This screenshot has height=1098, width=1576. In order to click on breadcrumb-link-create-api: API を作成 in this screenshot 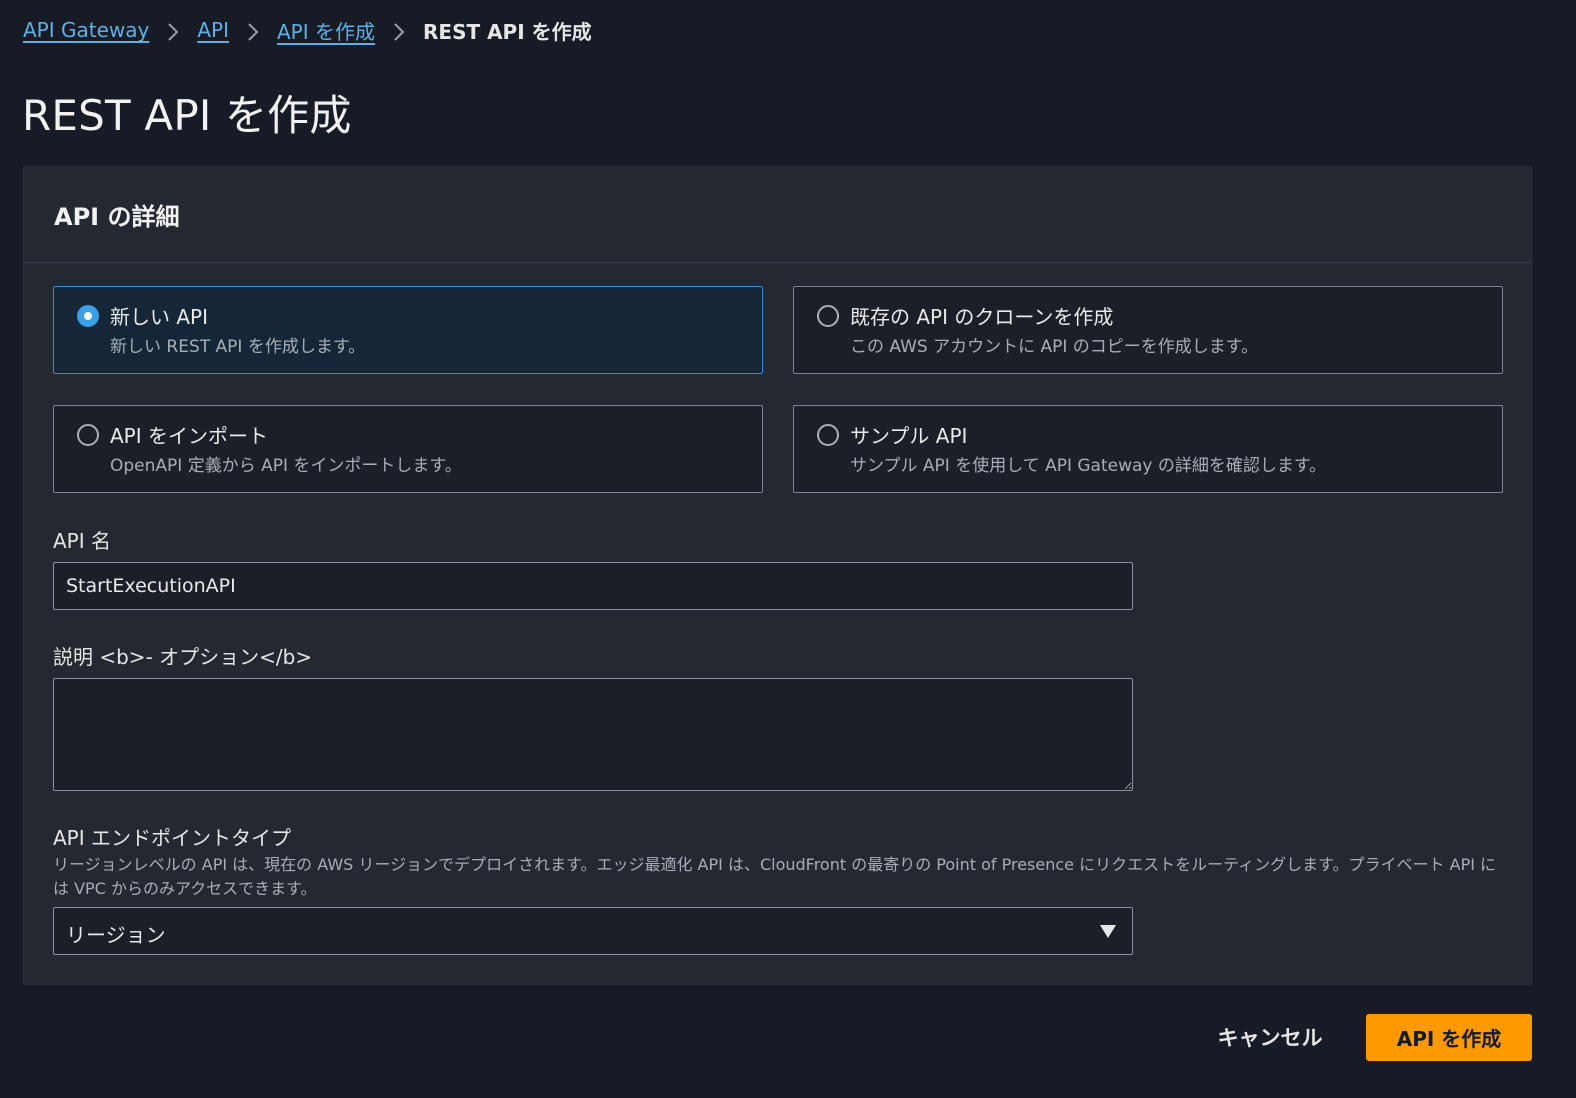, I will do `click(326, 30)`.